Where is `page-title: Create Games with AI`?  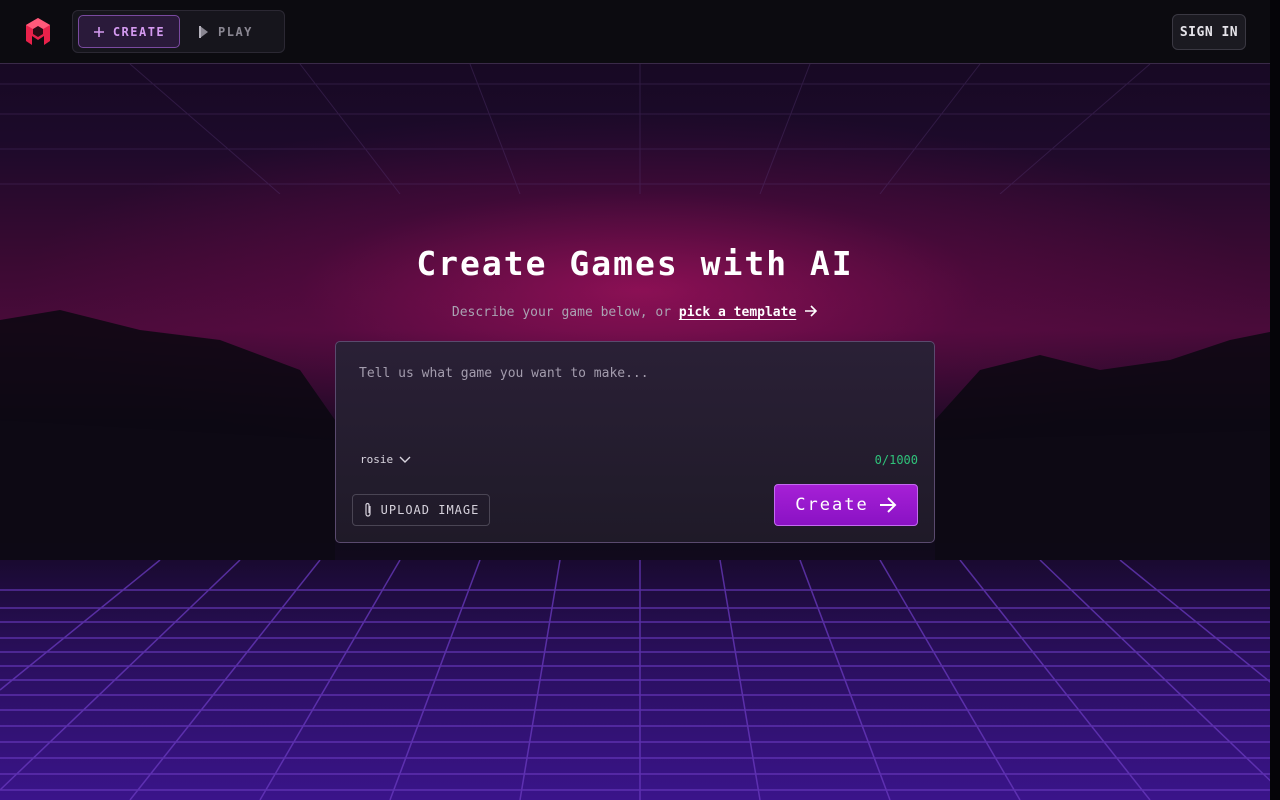
page-title: Create Games with AI is located at coordinates (635, 263).